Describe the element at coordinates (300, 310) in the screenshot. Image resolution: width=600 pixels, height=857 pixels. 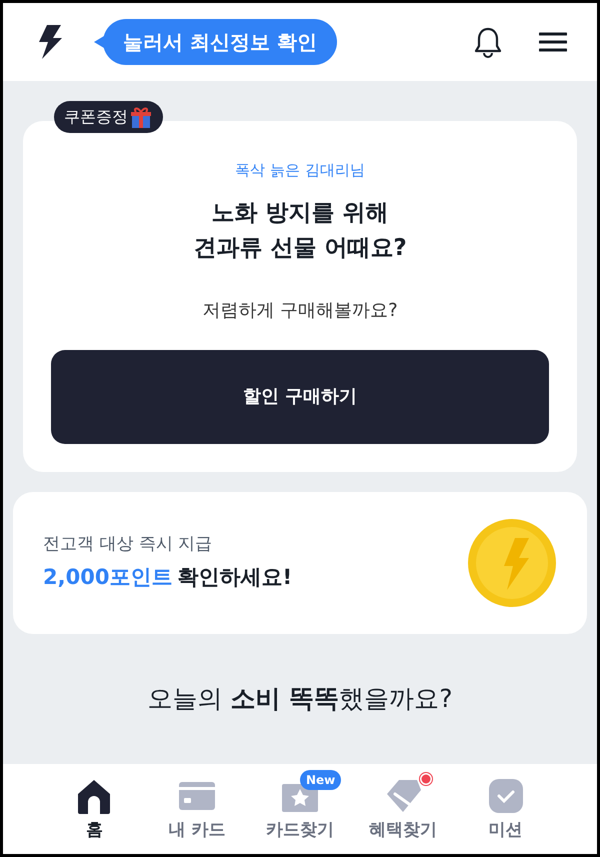
I see `question-text: 저렴하게 구매해볼까요?` at that location.